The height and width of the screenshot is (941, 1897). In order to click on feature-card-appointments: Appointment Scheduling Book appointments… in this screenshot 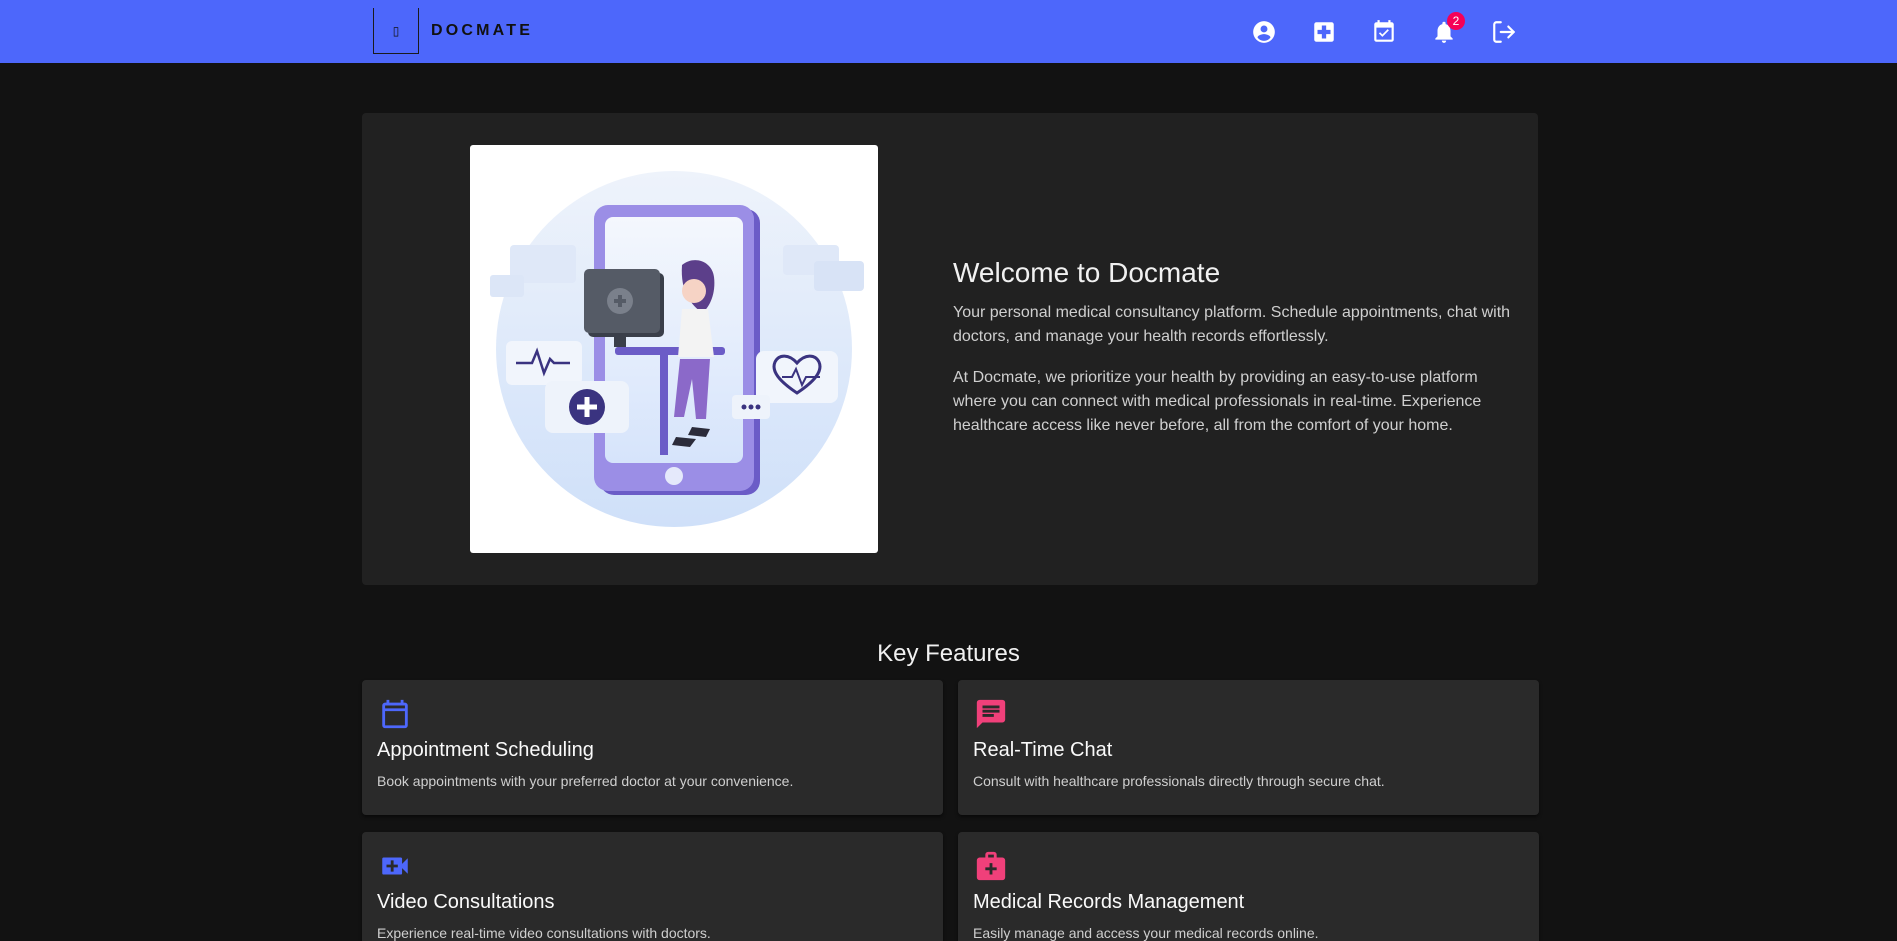, I will do `click(652, 747)`.